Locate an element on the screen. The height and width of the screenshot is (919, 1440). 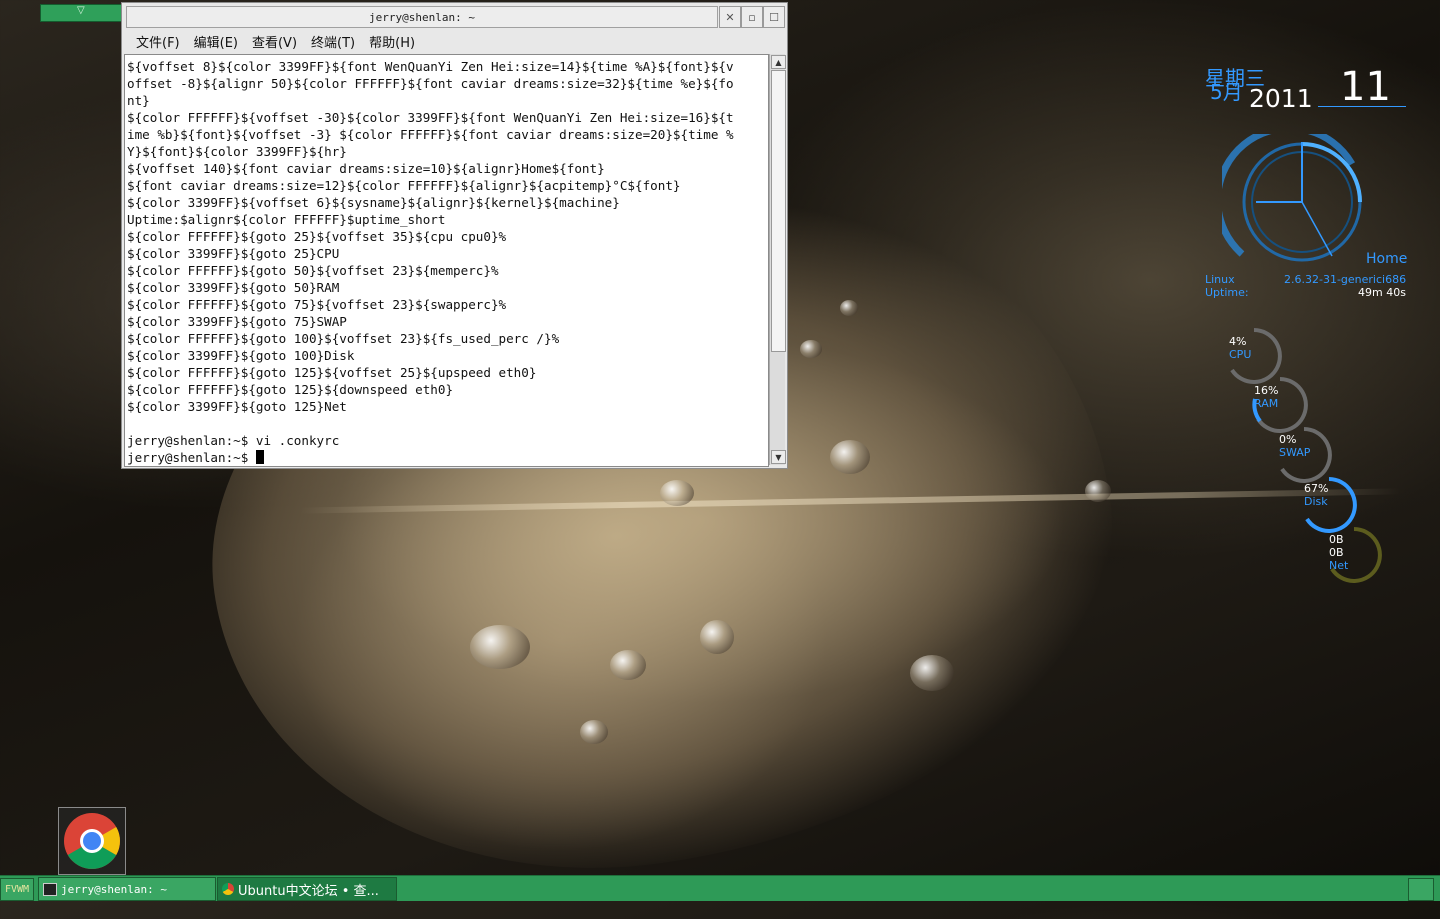
conky-sysname: Linux is located at coordinates (1220, 279).